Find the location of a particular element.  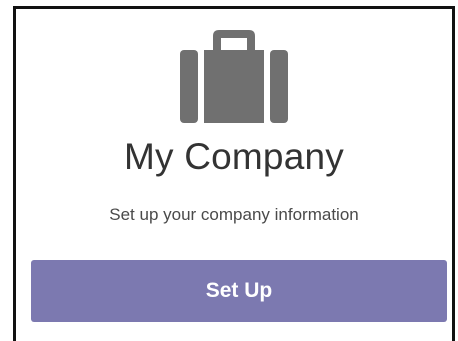

briefcase-icon is located at coordinates (234, 76).